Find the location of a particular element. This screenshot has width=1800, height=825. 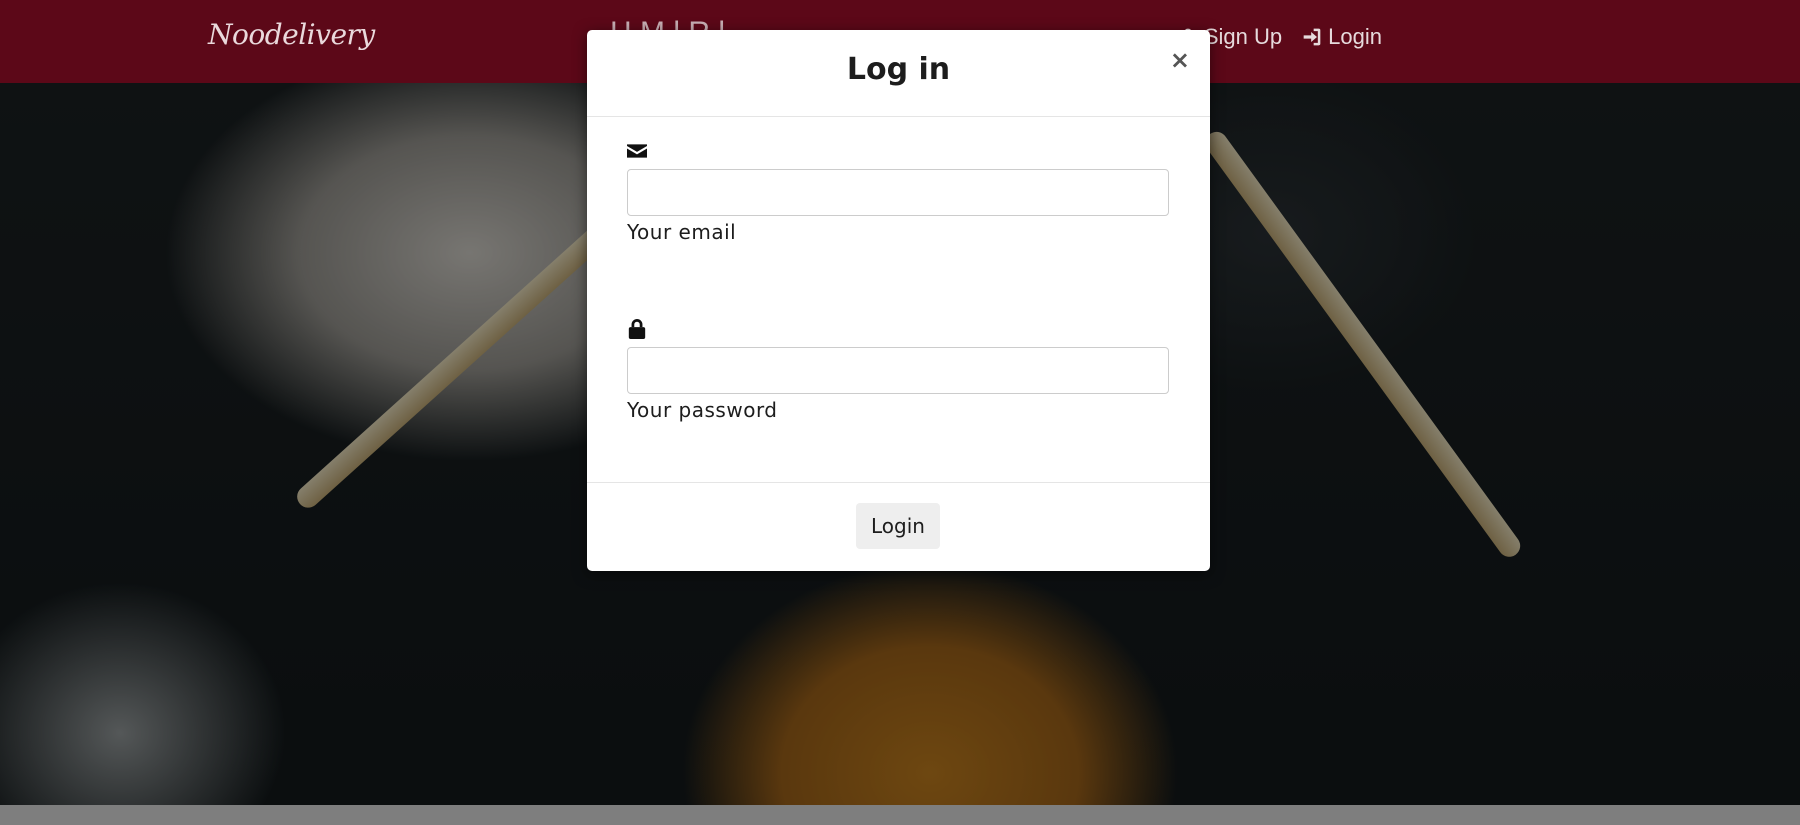

login-link: Login is located at coordinates (1342, 37).